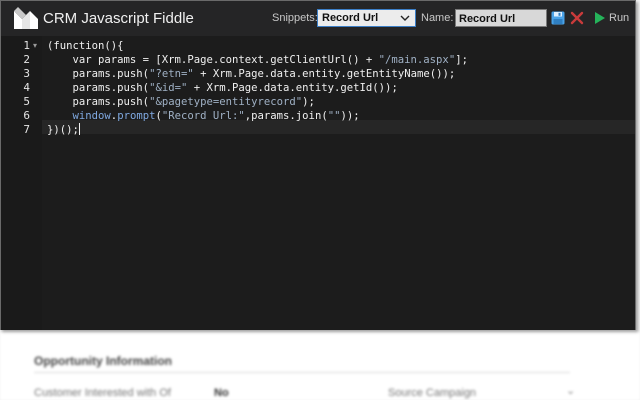 Image resolution: width=640 pixels, height=400 pixels. What do you see at coordinates (26, 45) in the screenshot?
I see `line-number: 1` at bounding box center [26, 45].